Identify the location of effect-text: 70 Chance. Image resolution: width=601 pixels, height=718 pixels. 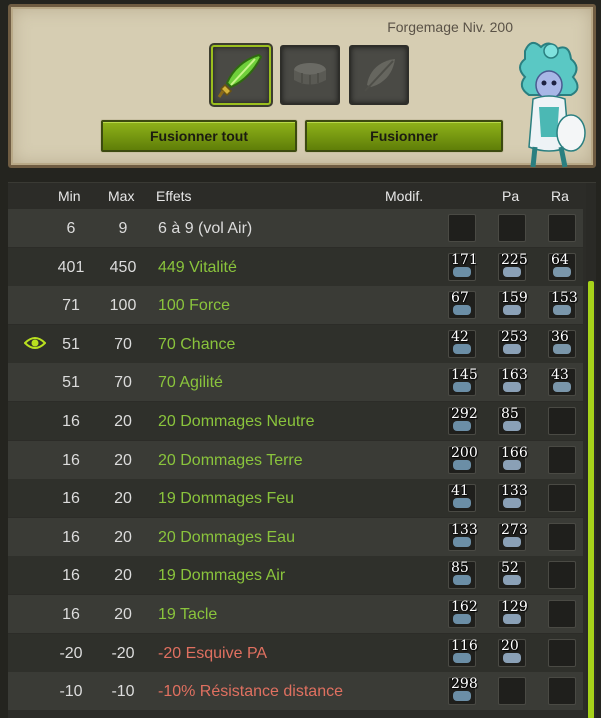
(197, 344).